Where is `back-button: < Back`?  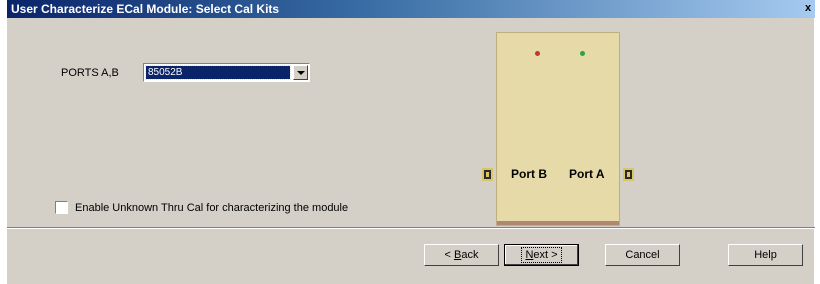 back-button: < Back is located at coordinates (461, 255).